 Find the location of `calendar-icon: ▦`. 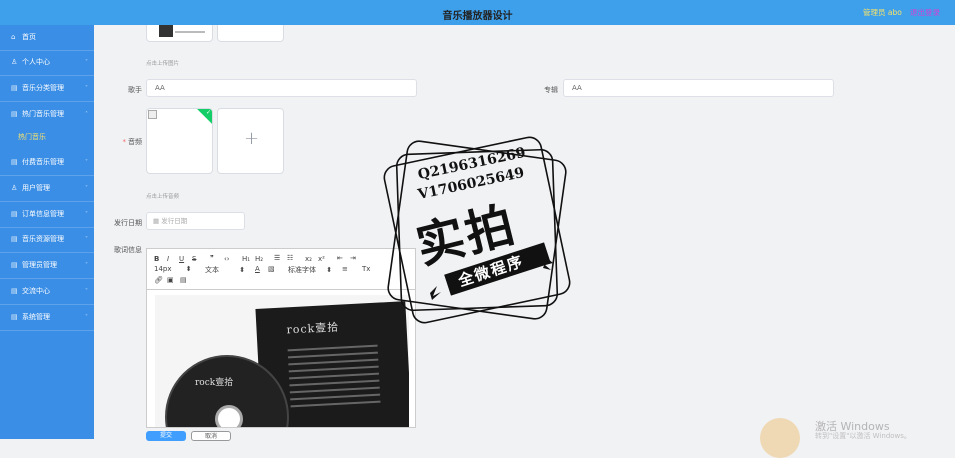

calendar-icon: ▦ is located at coordinates (157, 221).